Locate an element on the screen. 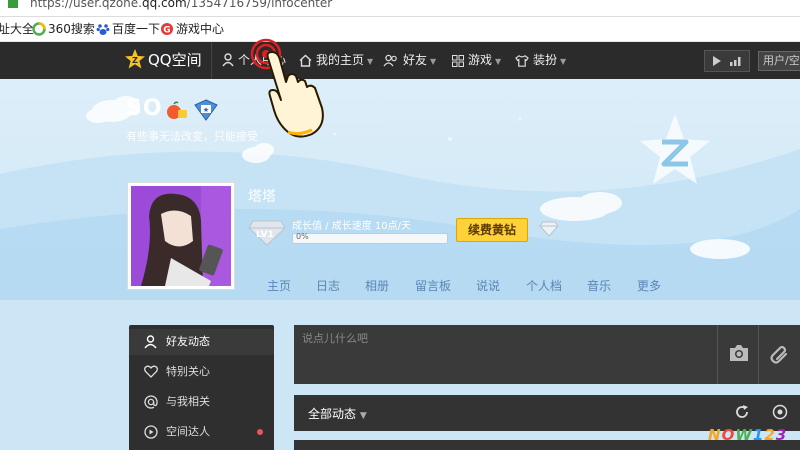 The width and height of the screenshot is (800, 450). post-composer: 说点儿什么吧 is located at coordinates (547, 354).